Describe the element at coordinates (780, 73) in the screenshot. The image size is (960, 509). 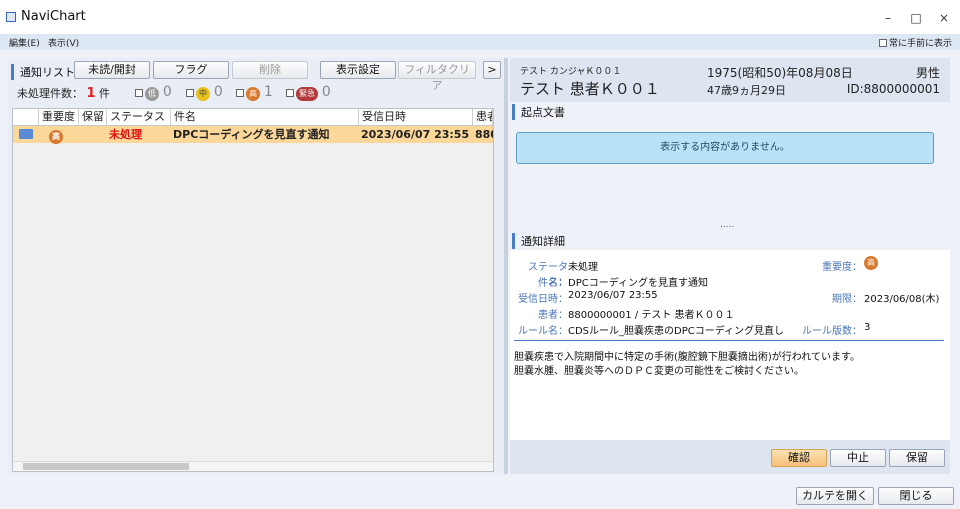
I see `patient-birth: 1975(昭和50)年08月08日` at that location.